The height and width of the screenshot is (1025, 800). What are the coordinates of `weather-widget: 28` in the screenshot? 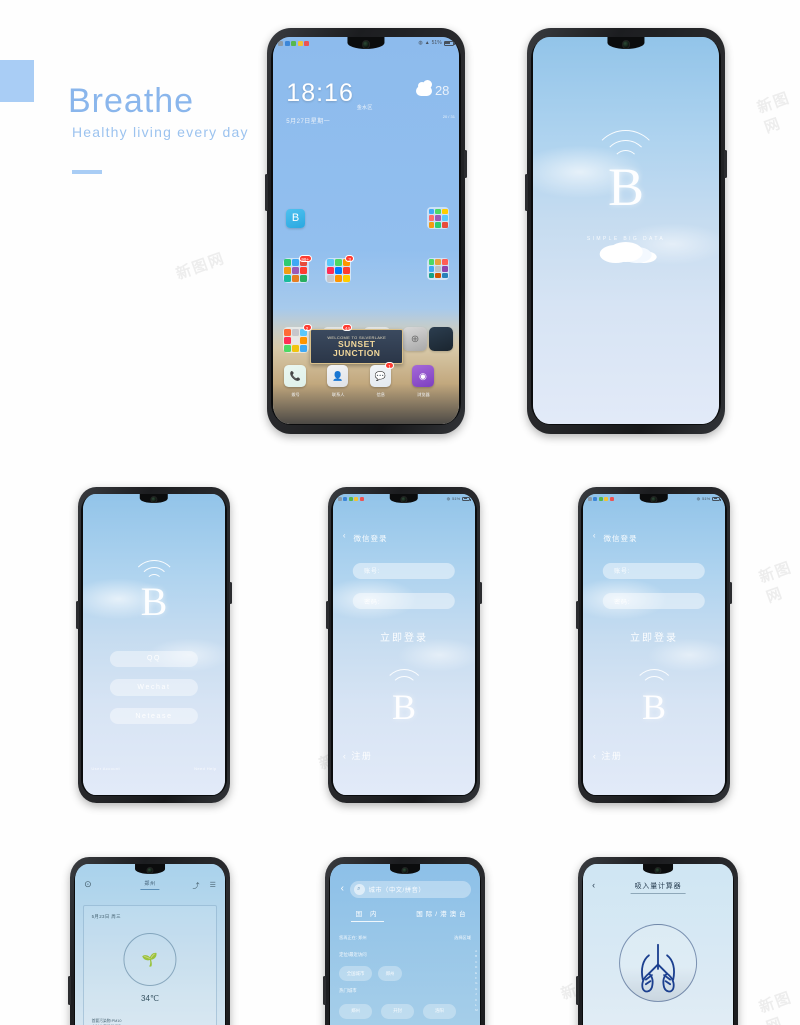 It's located at (432, 88).